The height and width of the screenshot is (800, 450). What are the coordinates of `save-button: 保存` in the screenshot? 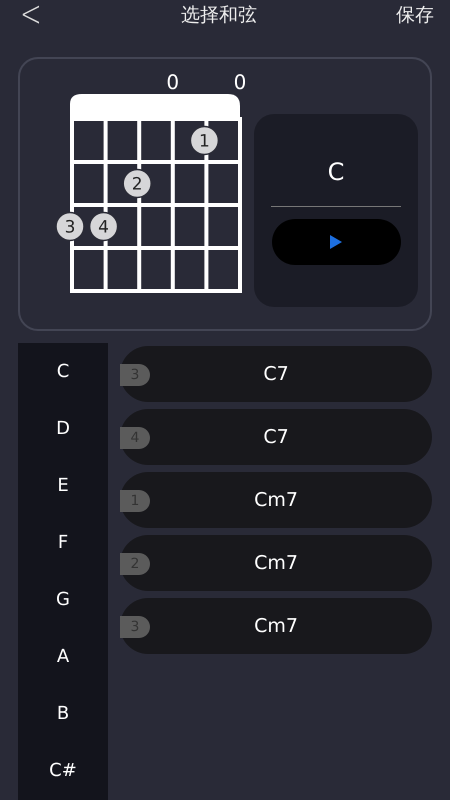 It's located at (415, 15).